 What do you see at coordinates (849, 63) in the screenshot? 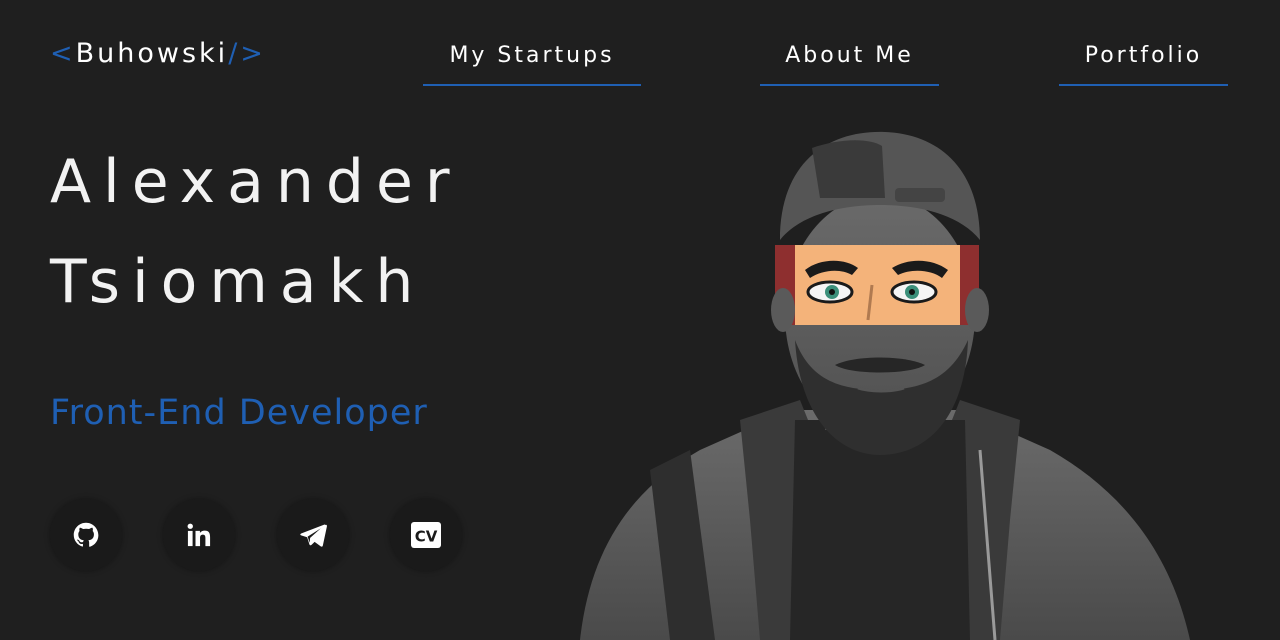
I see `nav-link-about-me: About Me` at bounding box center [849, 63].